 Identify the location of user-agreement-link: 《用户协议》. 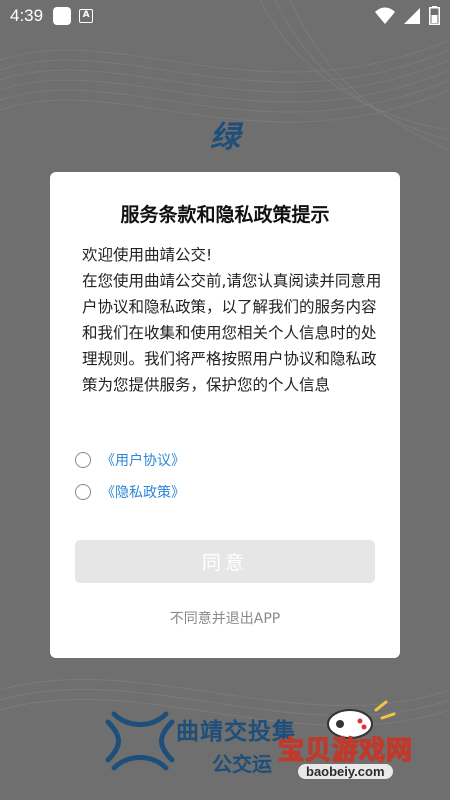
(143, 460).